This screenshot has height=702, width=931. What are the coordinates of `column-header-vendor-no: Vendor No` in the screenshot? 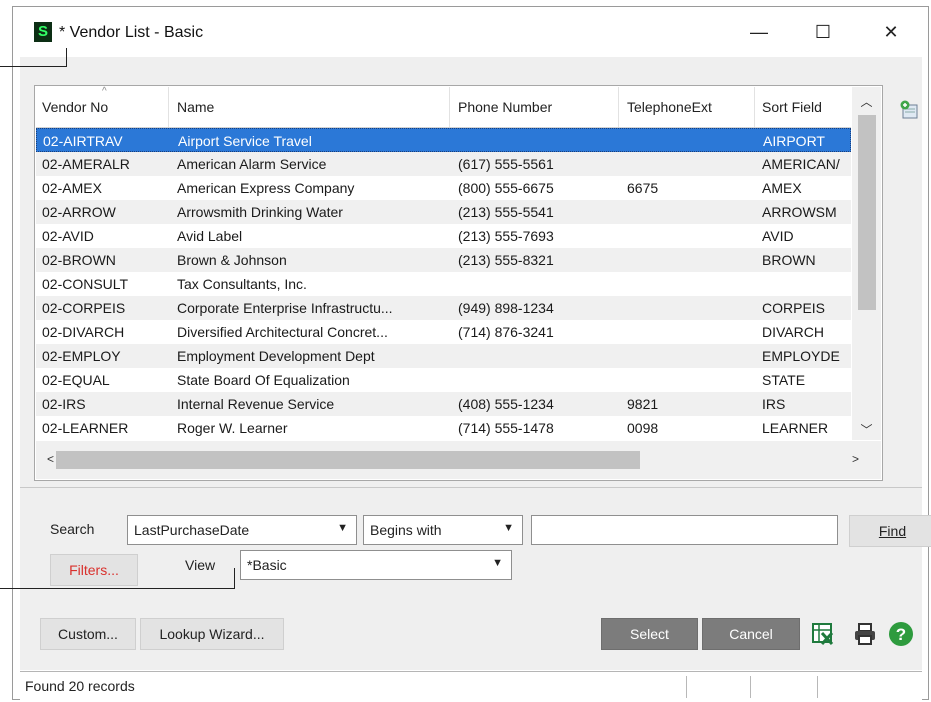 It's located at (75, 107).